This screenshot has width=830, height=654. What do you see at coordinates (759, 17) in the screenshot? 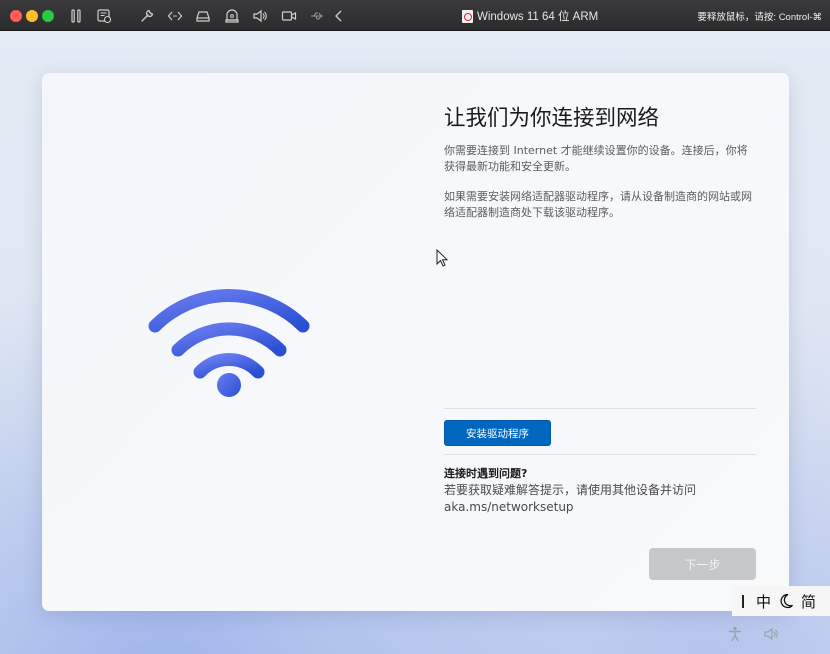
I see `mouse-release-hint: 要释放鼠标，请按: Control-⌘` at bounding box center [759, 17].